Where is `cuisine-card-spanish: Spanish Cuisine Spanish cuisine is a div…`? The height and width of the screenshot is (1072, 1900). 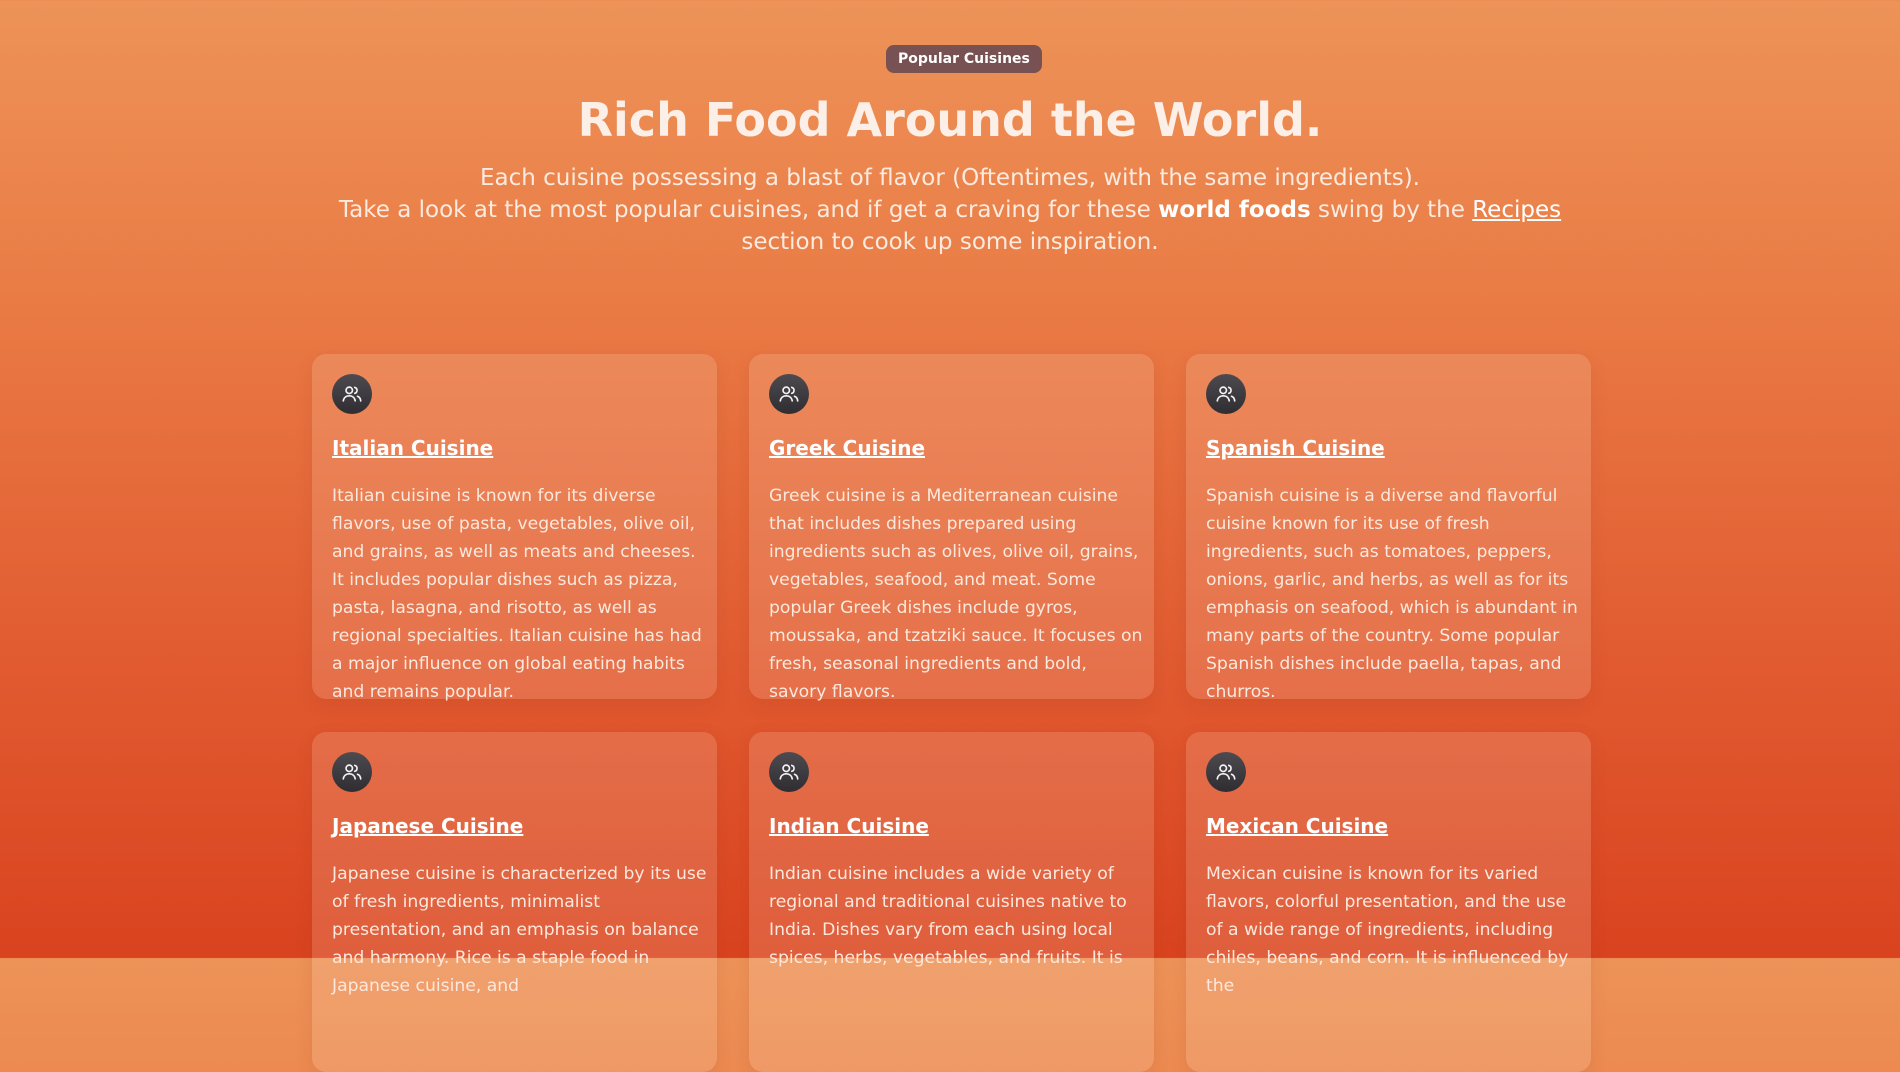
cuisine-card-spanish: Spanish Cuisine Spanish cuisine is a div… is located at coordinates (1388, 528).